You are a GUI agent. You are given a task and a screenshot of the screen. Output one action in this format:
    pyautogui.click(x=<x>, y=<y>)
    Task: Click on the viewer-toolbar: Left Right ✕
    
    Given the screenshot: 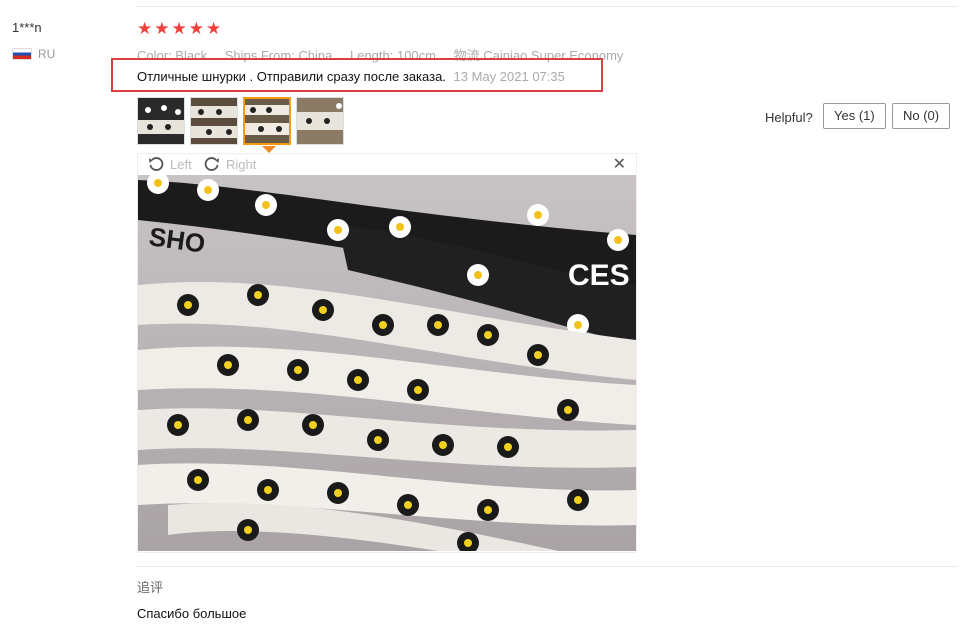 What is the action you would take?
    pyautogui.click(x=387, y=164)
    